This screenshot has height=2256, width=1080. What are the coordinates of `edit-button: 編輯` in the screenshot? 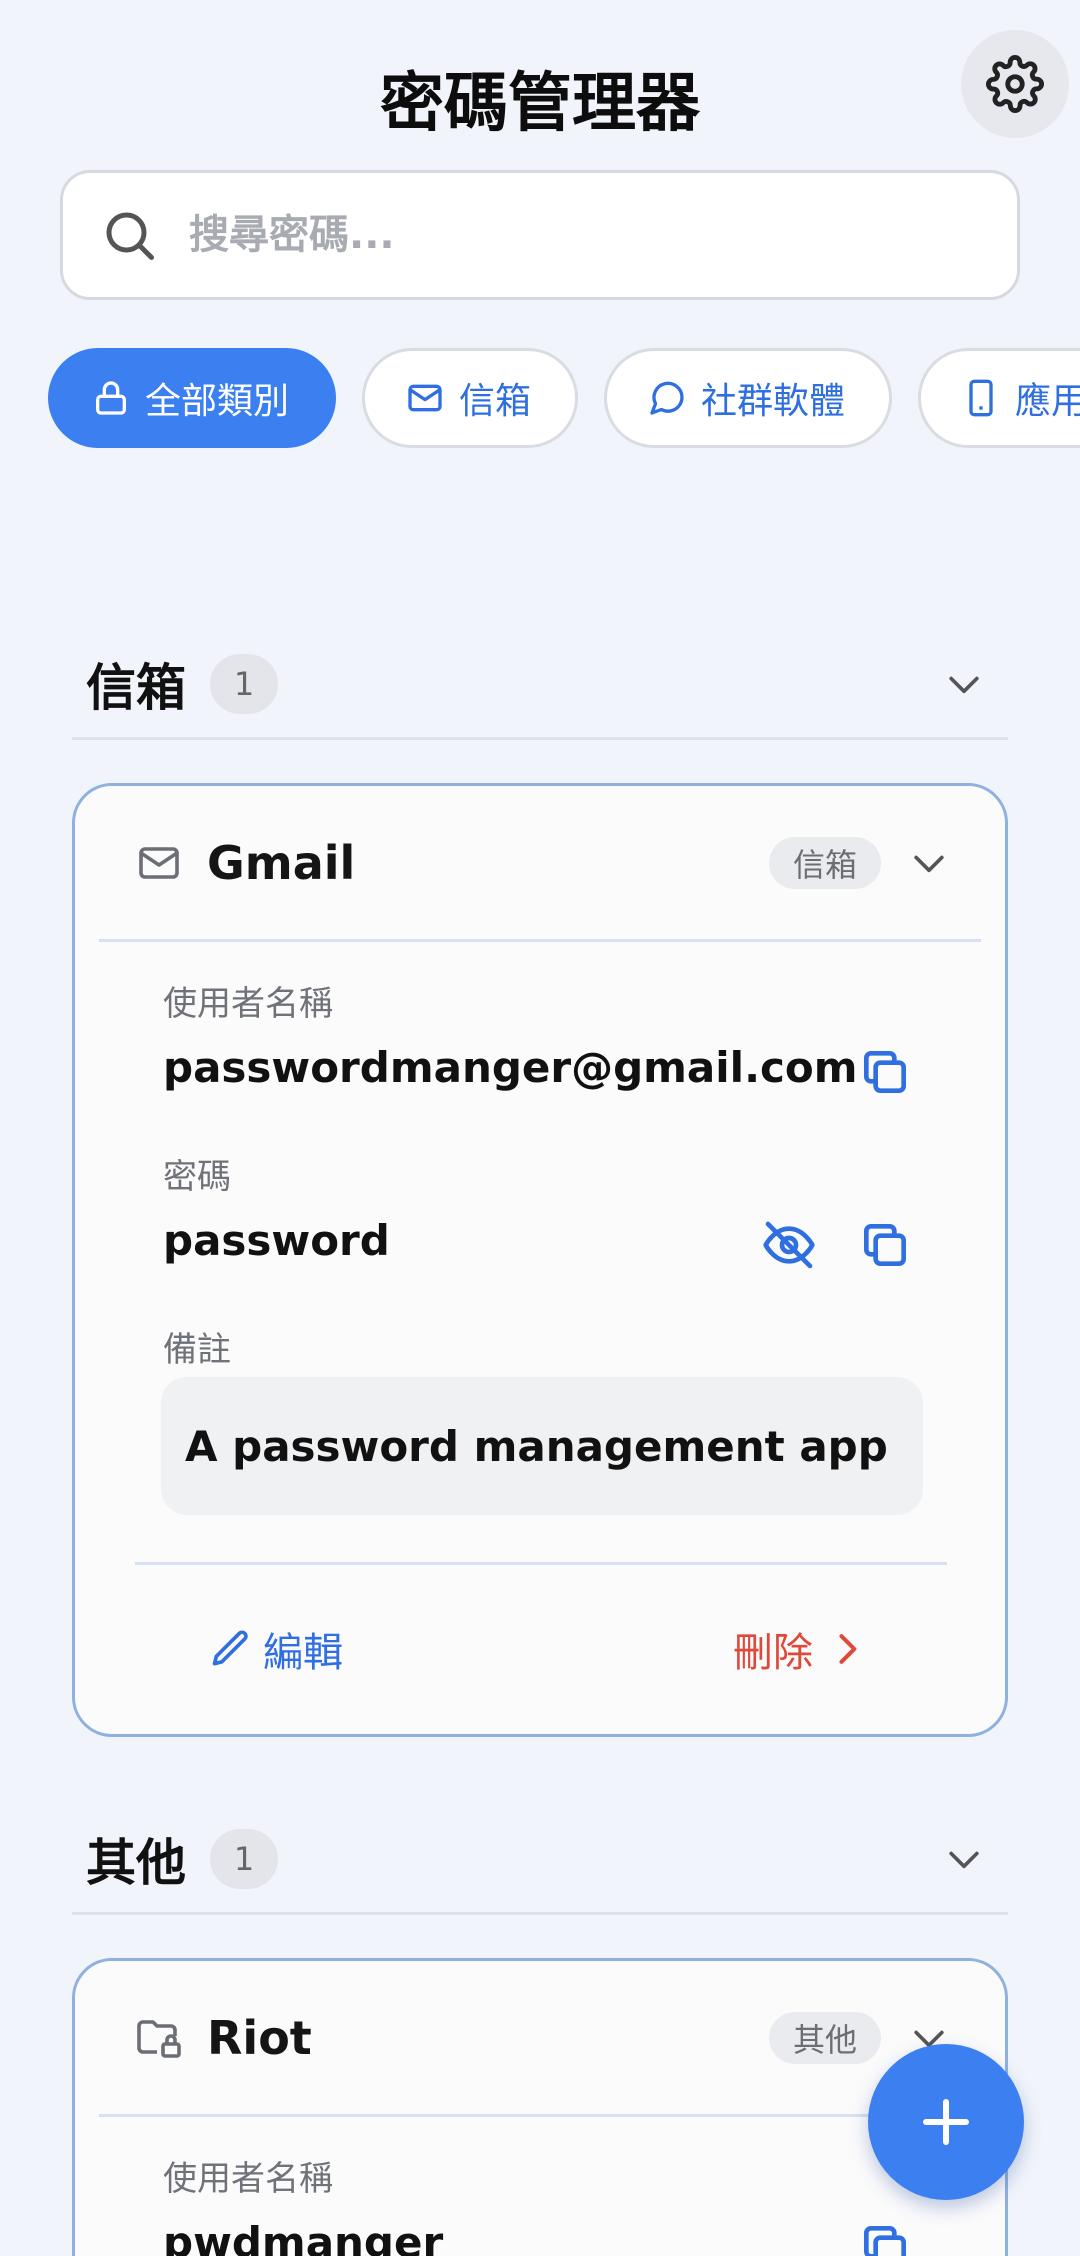 It's located at (276, 1649).